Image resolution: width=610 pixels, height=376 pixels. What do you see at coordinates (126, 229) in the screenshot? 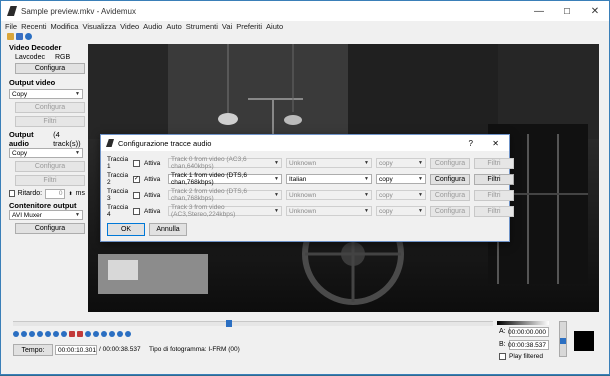
I see `ok-button: OK` at bounding box center [126, 229].